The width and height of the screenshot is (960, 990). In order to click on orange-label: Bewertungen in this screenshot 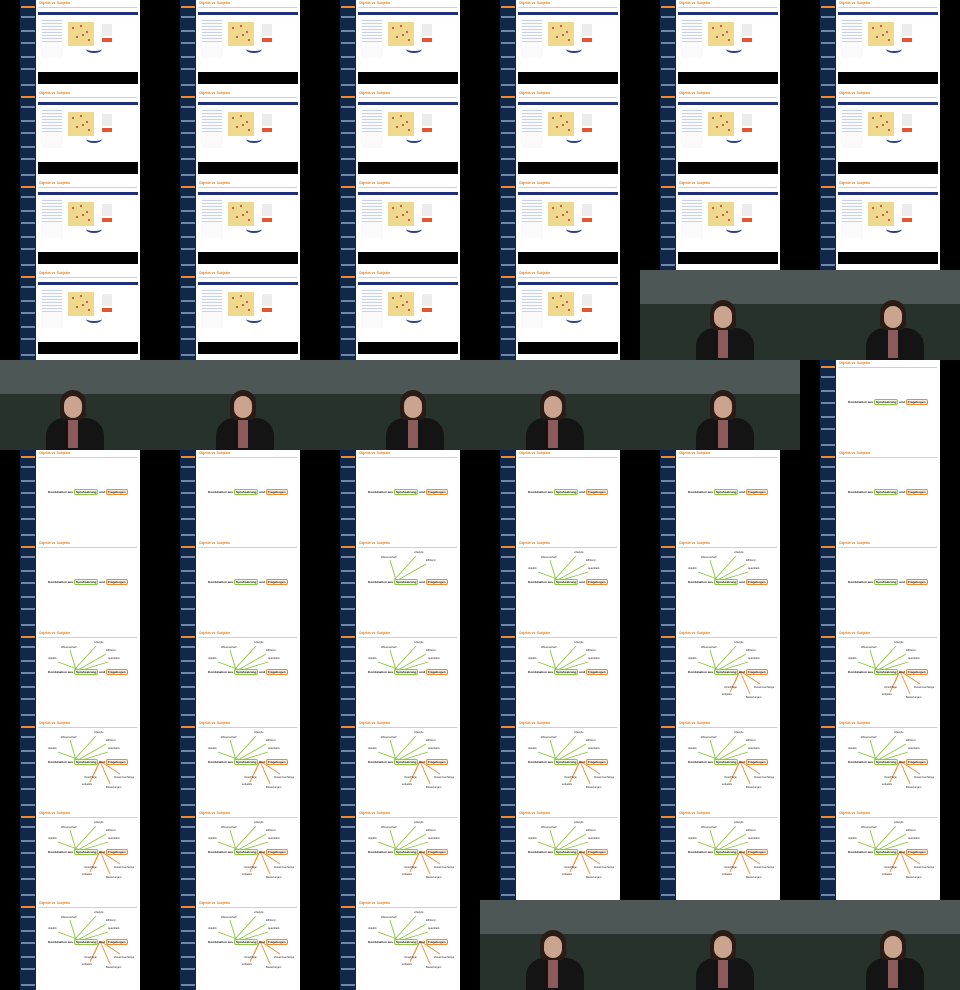, I will do `click(114, 967)`.